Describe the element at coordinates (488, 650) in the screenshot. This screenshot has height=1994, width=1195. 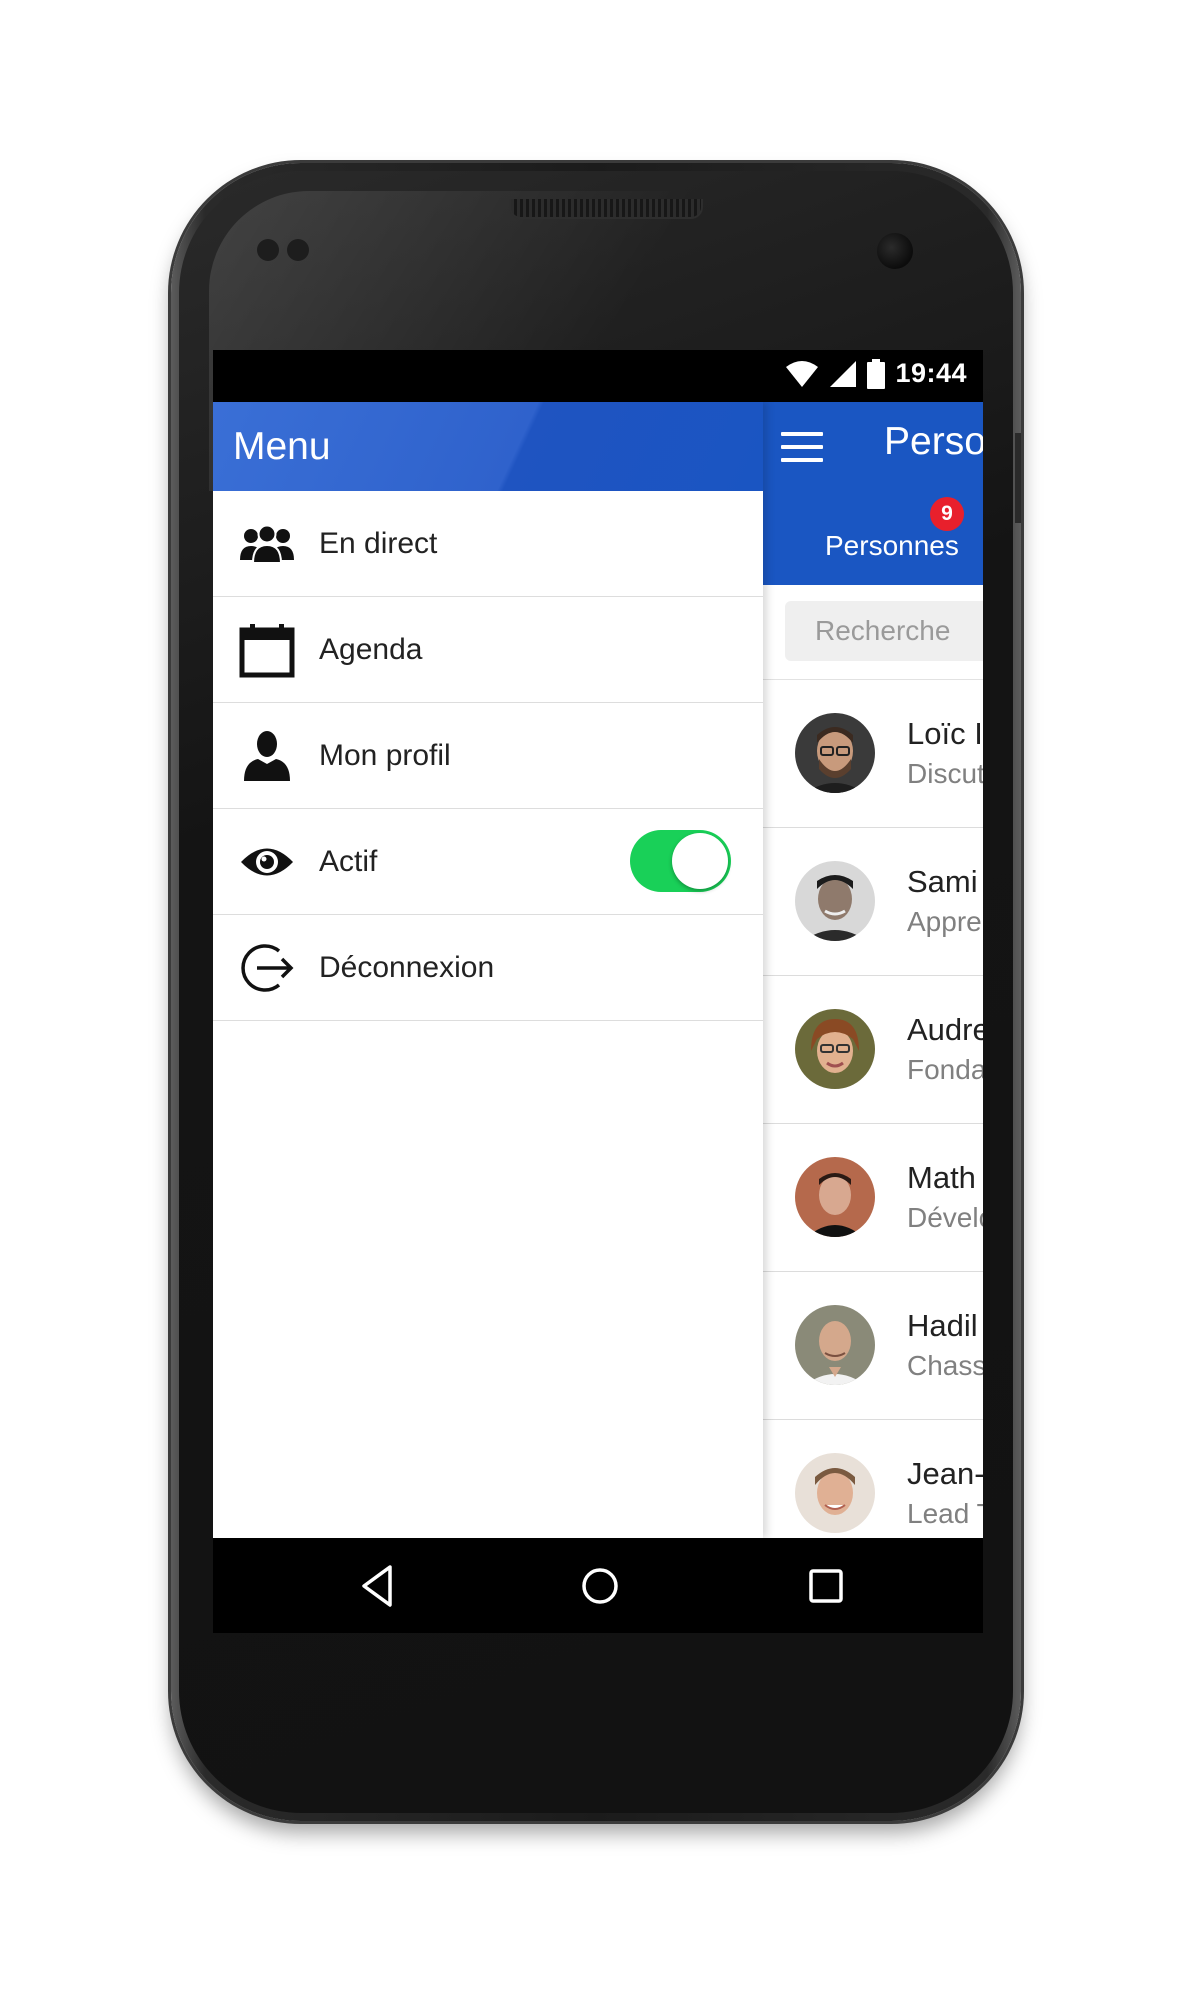
I see `menu-item-agenda: Agenda` at that location.